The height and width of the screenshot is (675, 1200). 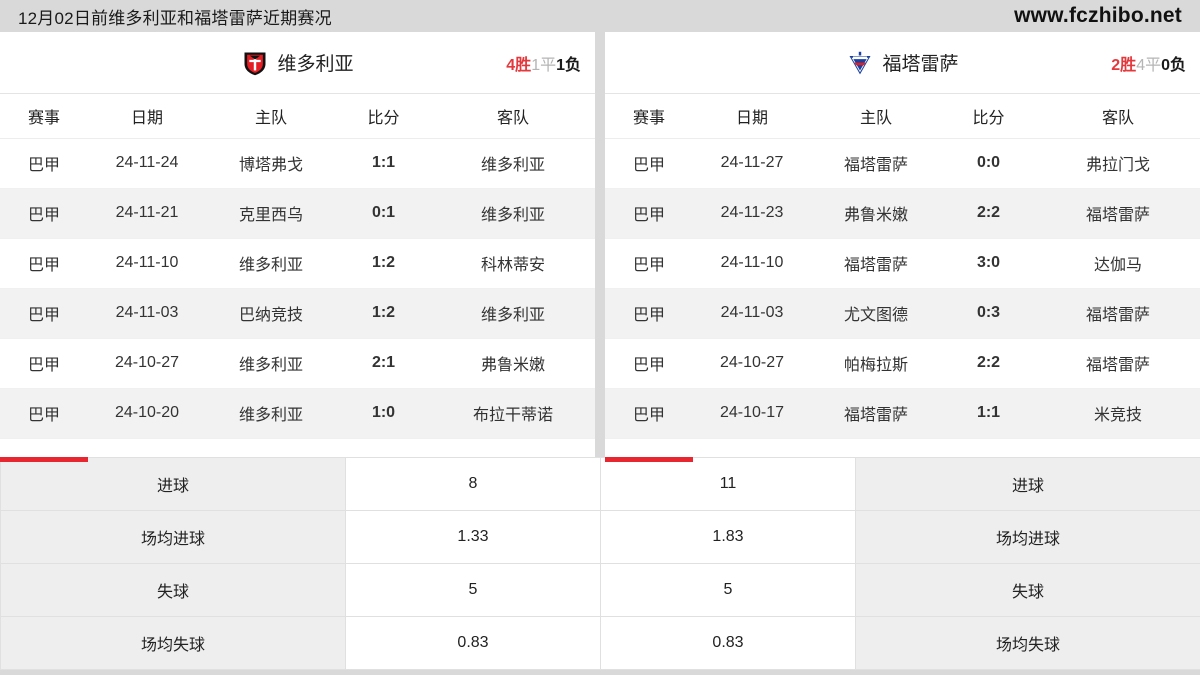 I want to click on table-row: 巴甲 24-11-10 维多利亚 1:2 科林蒂安, so click(x=297, y=263).